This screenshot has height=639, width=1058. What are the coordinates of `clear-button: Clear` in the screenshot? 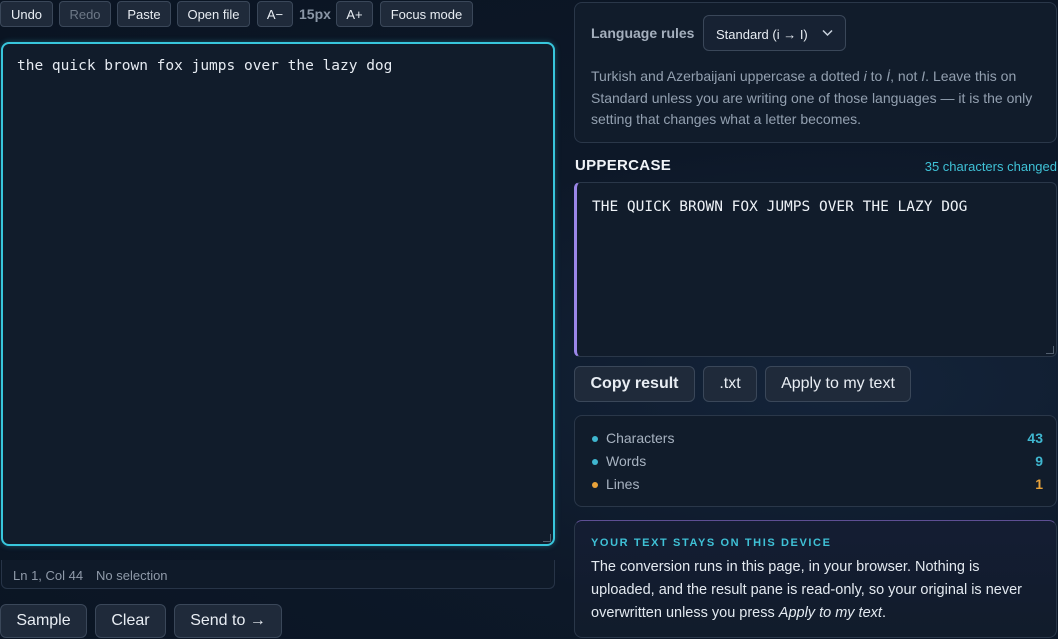 It's located at (130, 621).